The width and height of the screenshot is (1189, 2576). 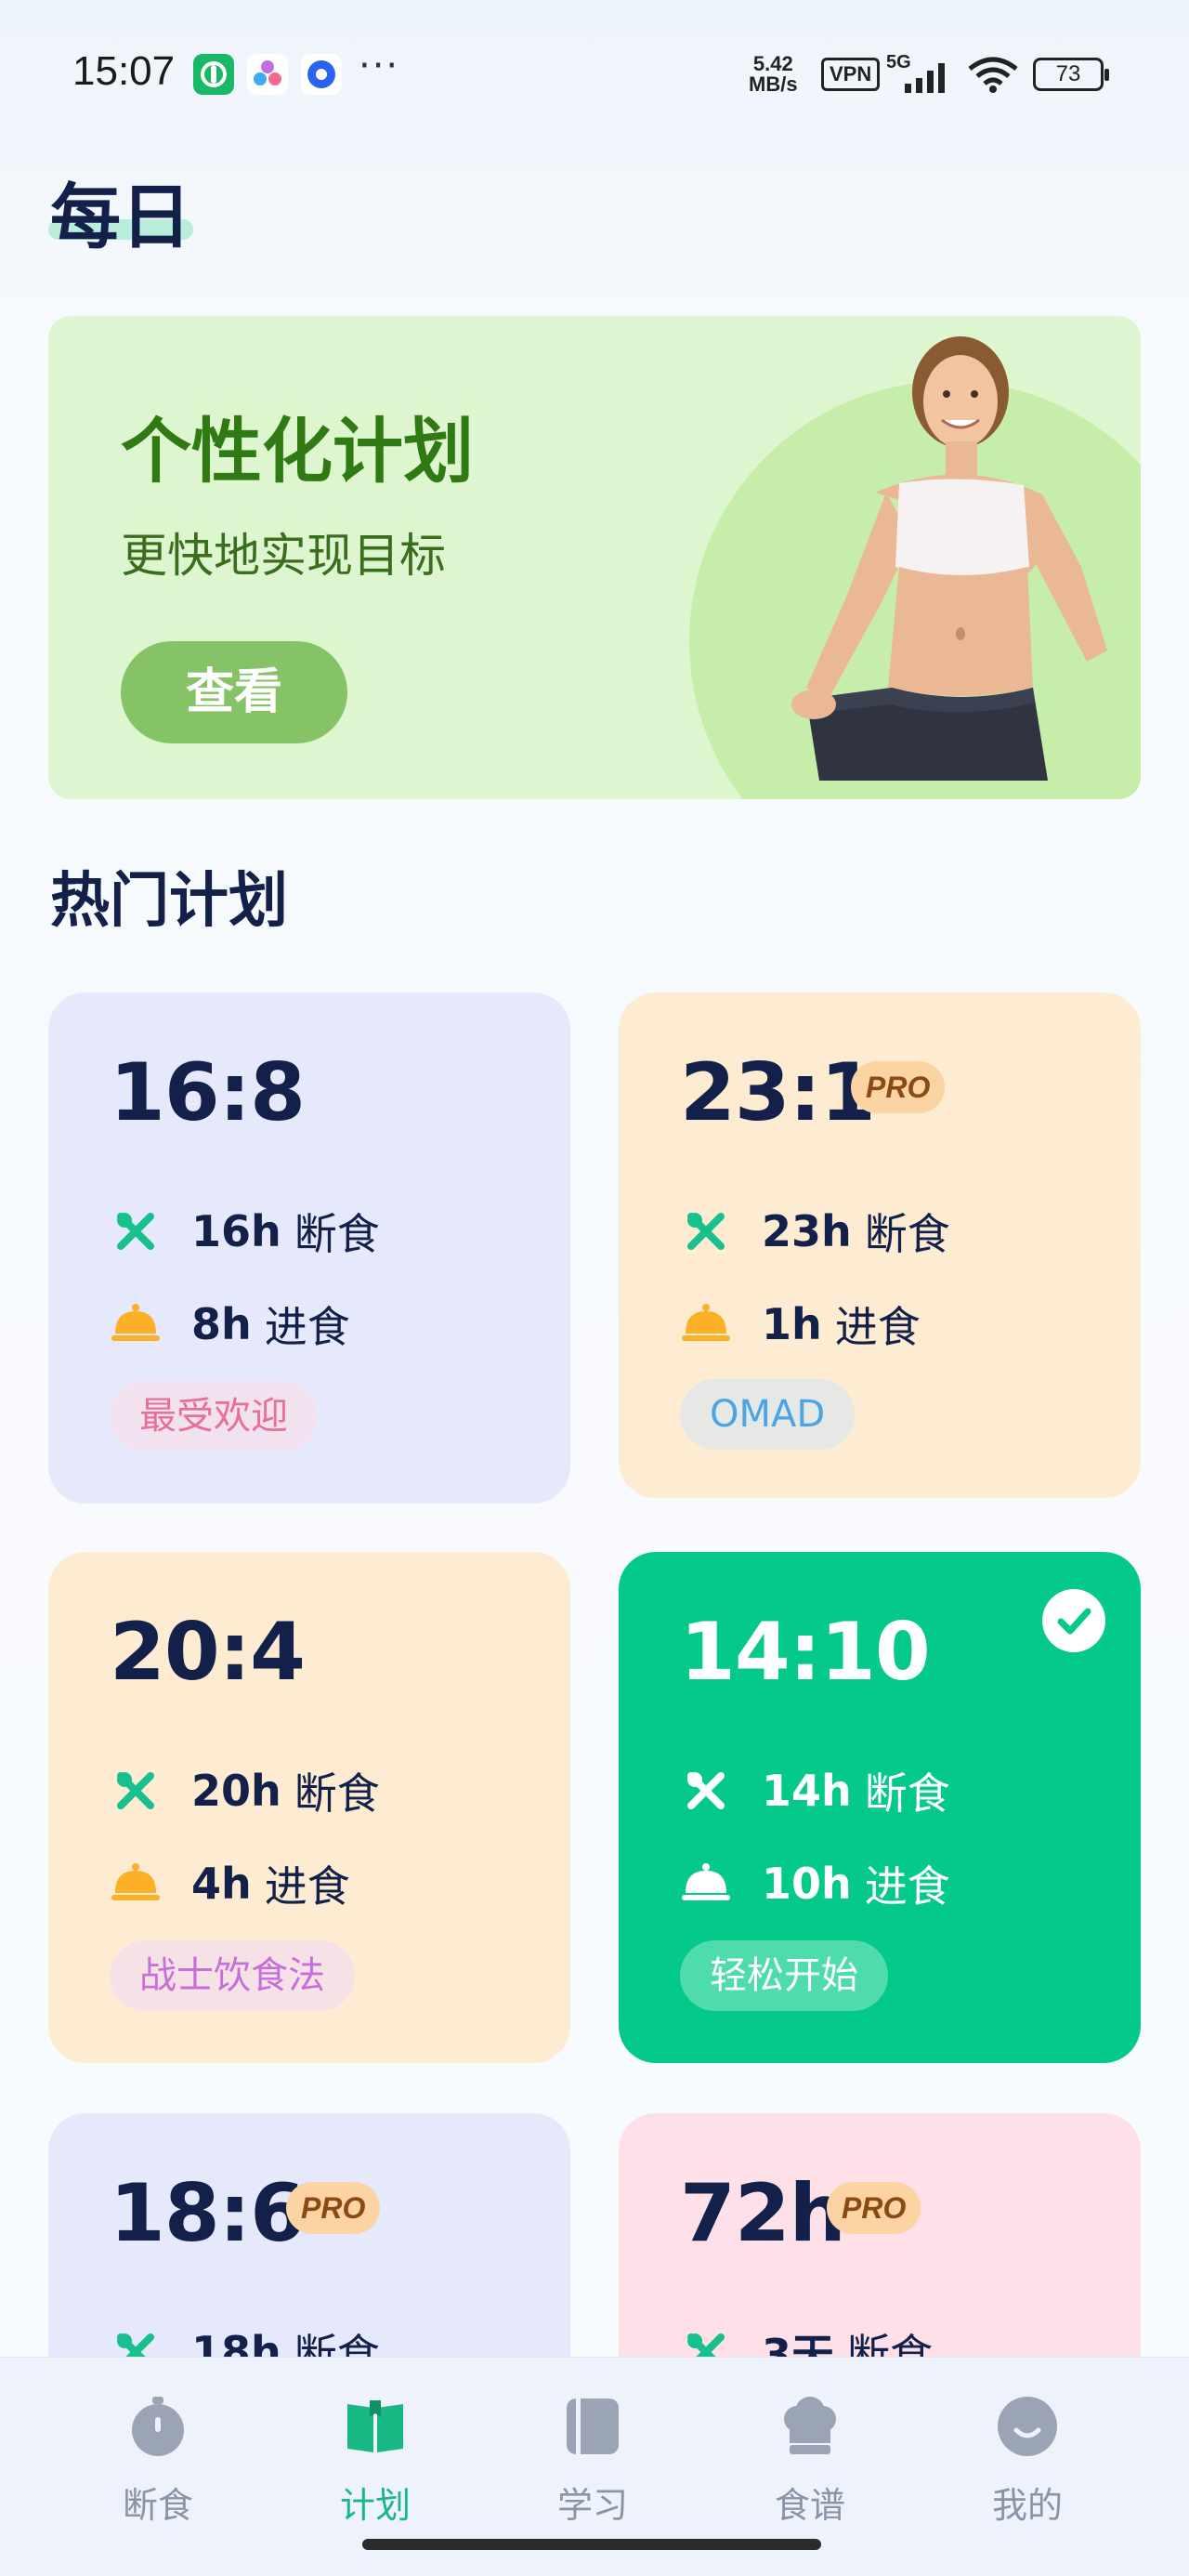 What do you see at coordinates (208, 1092) in the screenshot?
I see `plan-ratio: 16:8` at bounding box center [208, 1092].